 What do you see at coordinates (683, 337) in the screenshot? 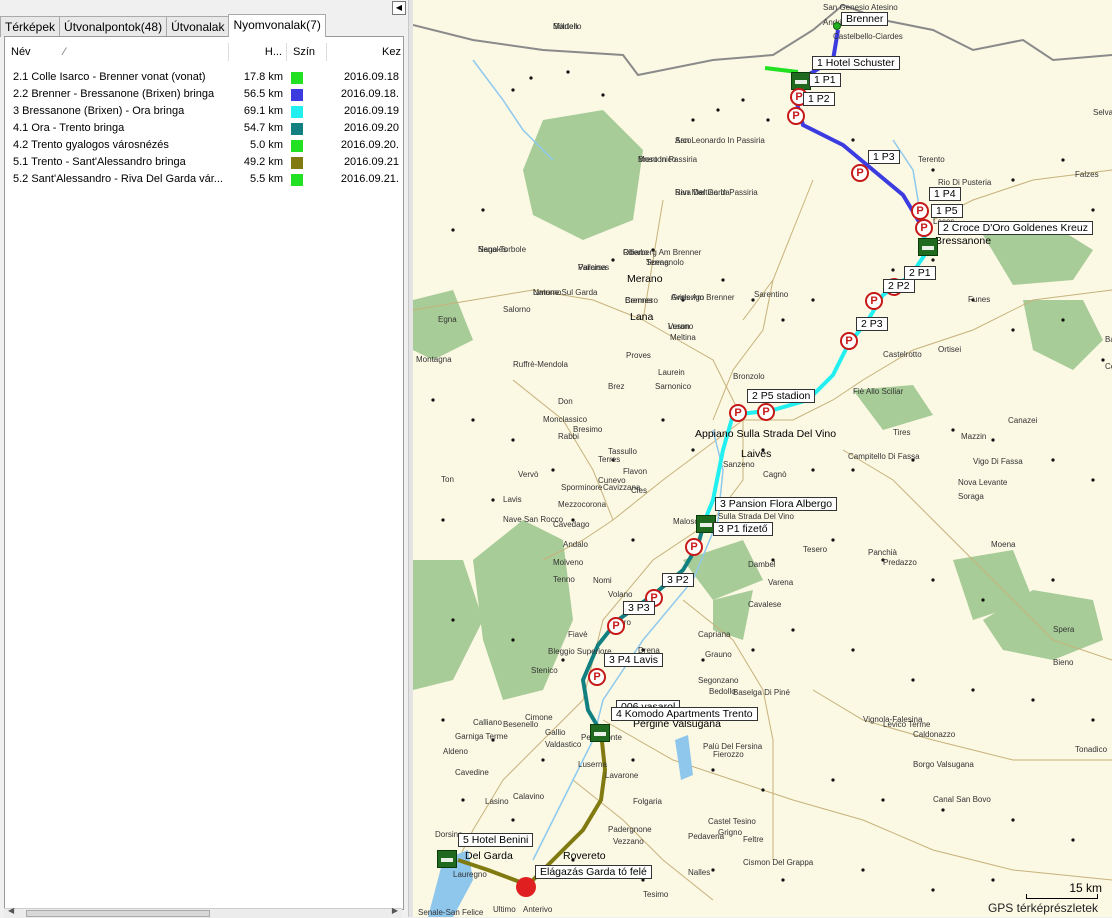
I see `place-label: Meltina` at bounding box center [683, 337].